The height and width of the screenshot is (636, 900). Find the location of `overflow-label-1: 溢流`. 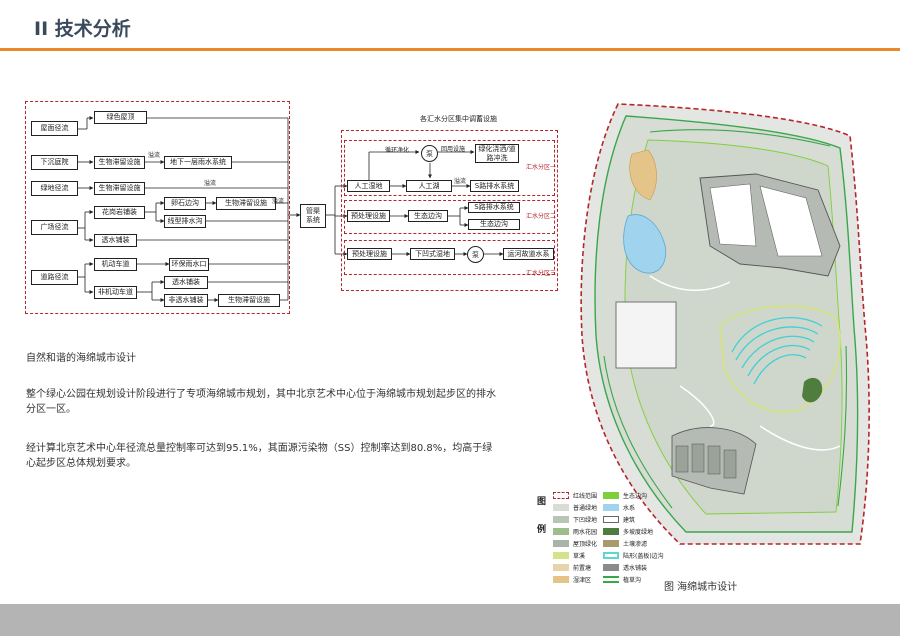

overflow-label-1: 溢流 is located at coordinates (154, 155).